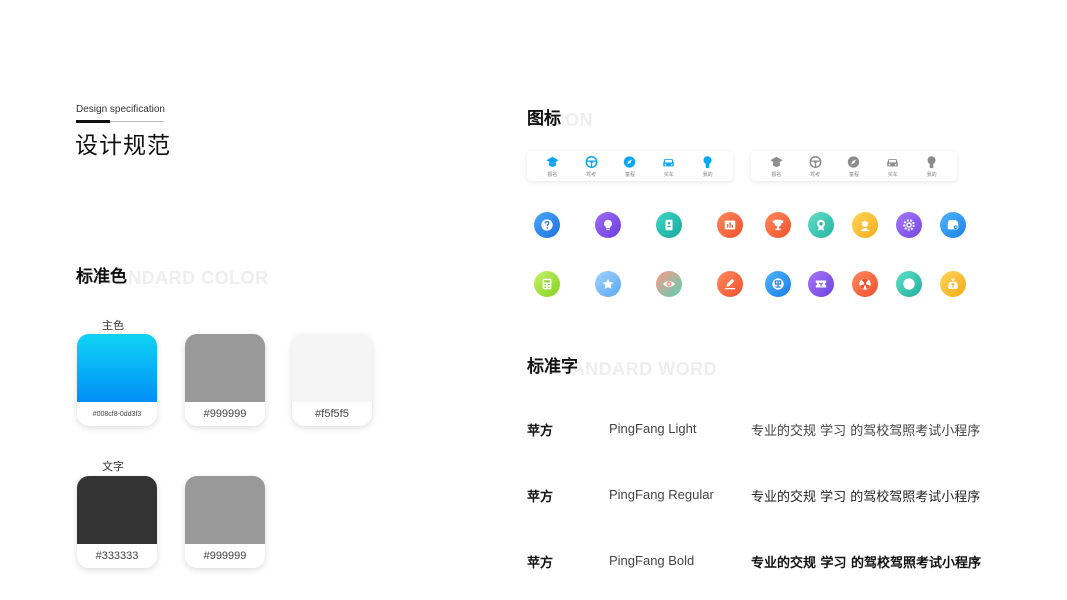 The height and width of the screenshot is (600, 1067). I want to click on color-swatch-light-gray: #f5f5f5, so click(332, 380).